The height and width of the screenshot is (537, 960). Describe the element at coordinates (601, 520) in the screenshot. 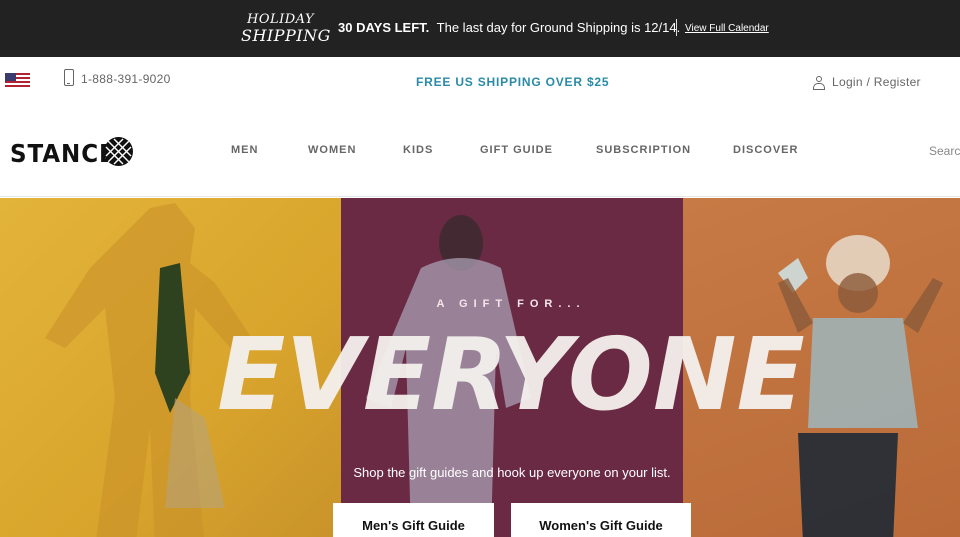

I see `womens-gift-guide-button: Women's Gift Guide` at that location.